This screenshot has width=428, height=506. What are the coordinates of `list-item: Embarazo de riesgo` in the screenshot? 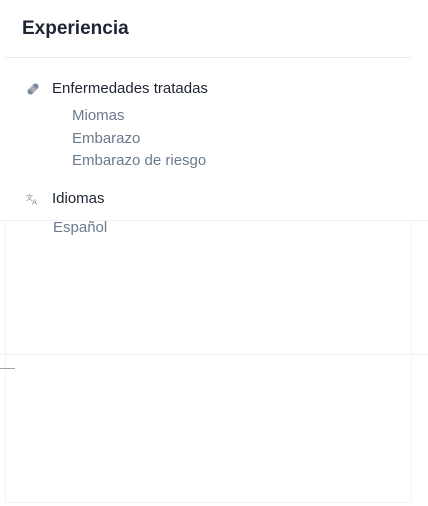 It's located at (139, 160).